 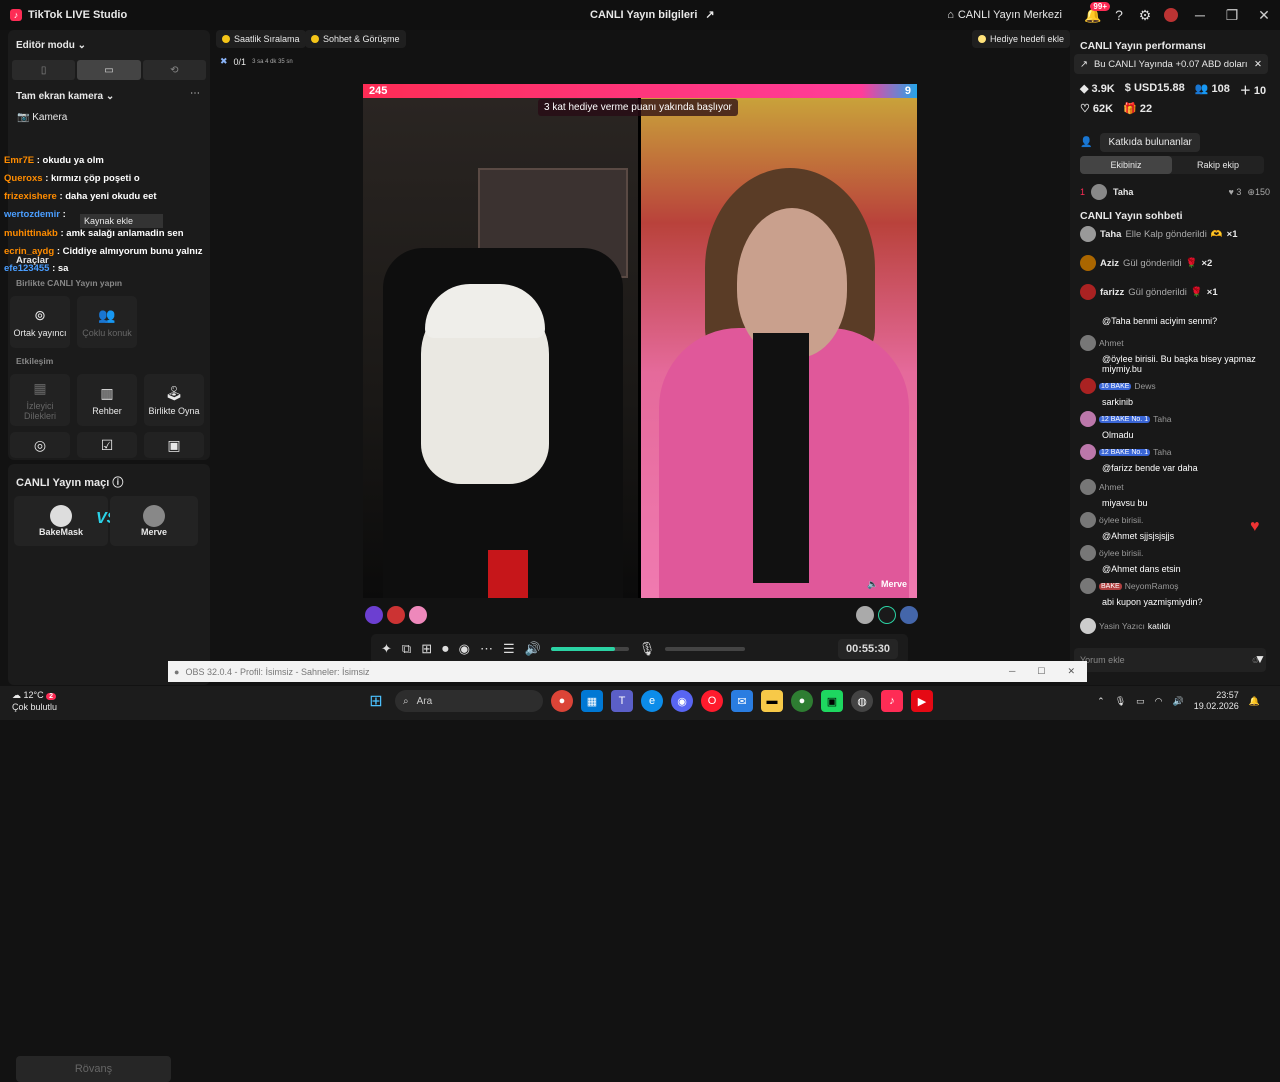 What do you see at coordinates (772, 701) in the screenshot?
I see `folder-icon: ▬` at bounding box center [772, 701].